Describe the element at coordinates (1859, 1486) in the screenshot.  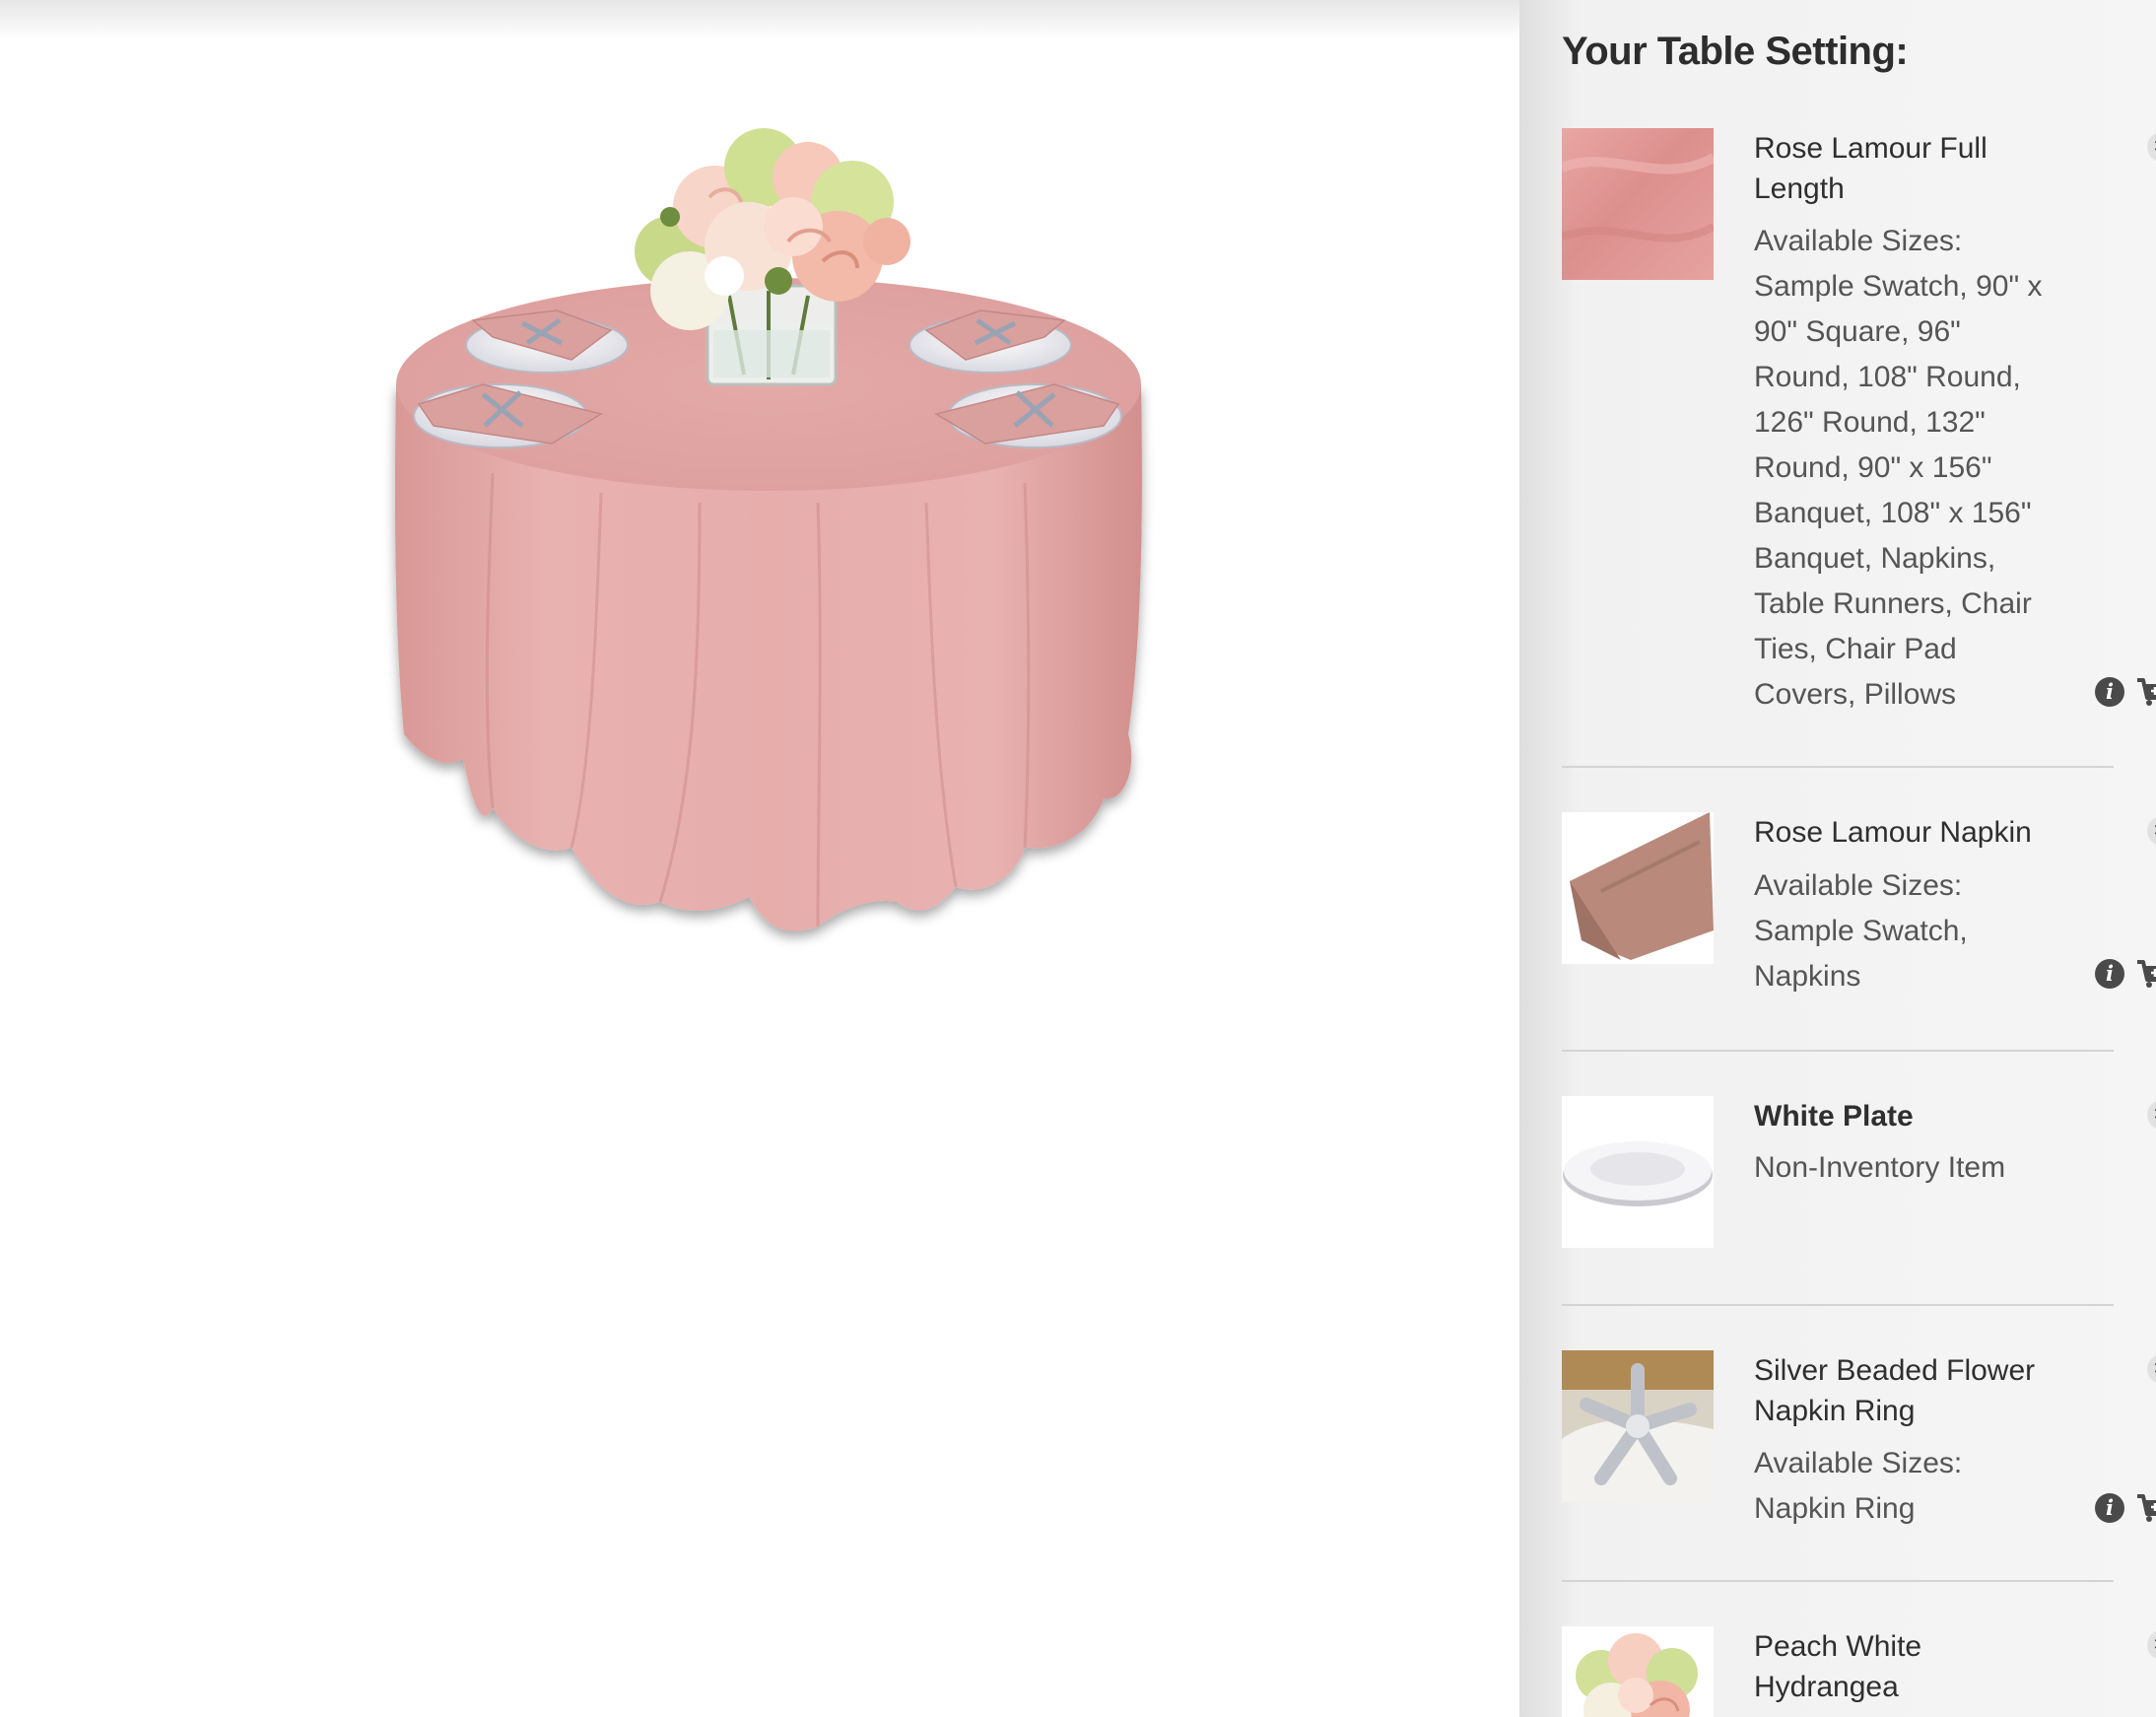
I see `item-available-sizes: Available Sizes: Napkin Ring` at that location.